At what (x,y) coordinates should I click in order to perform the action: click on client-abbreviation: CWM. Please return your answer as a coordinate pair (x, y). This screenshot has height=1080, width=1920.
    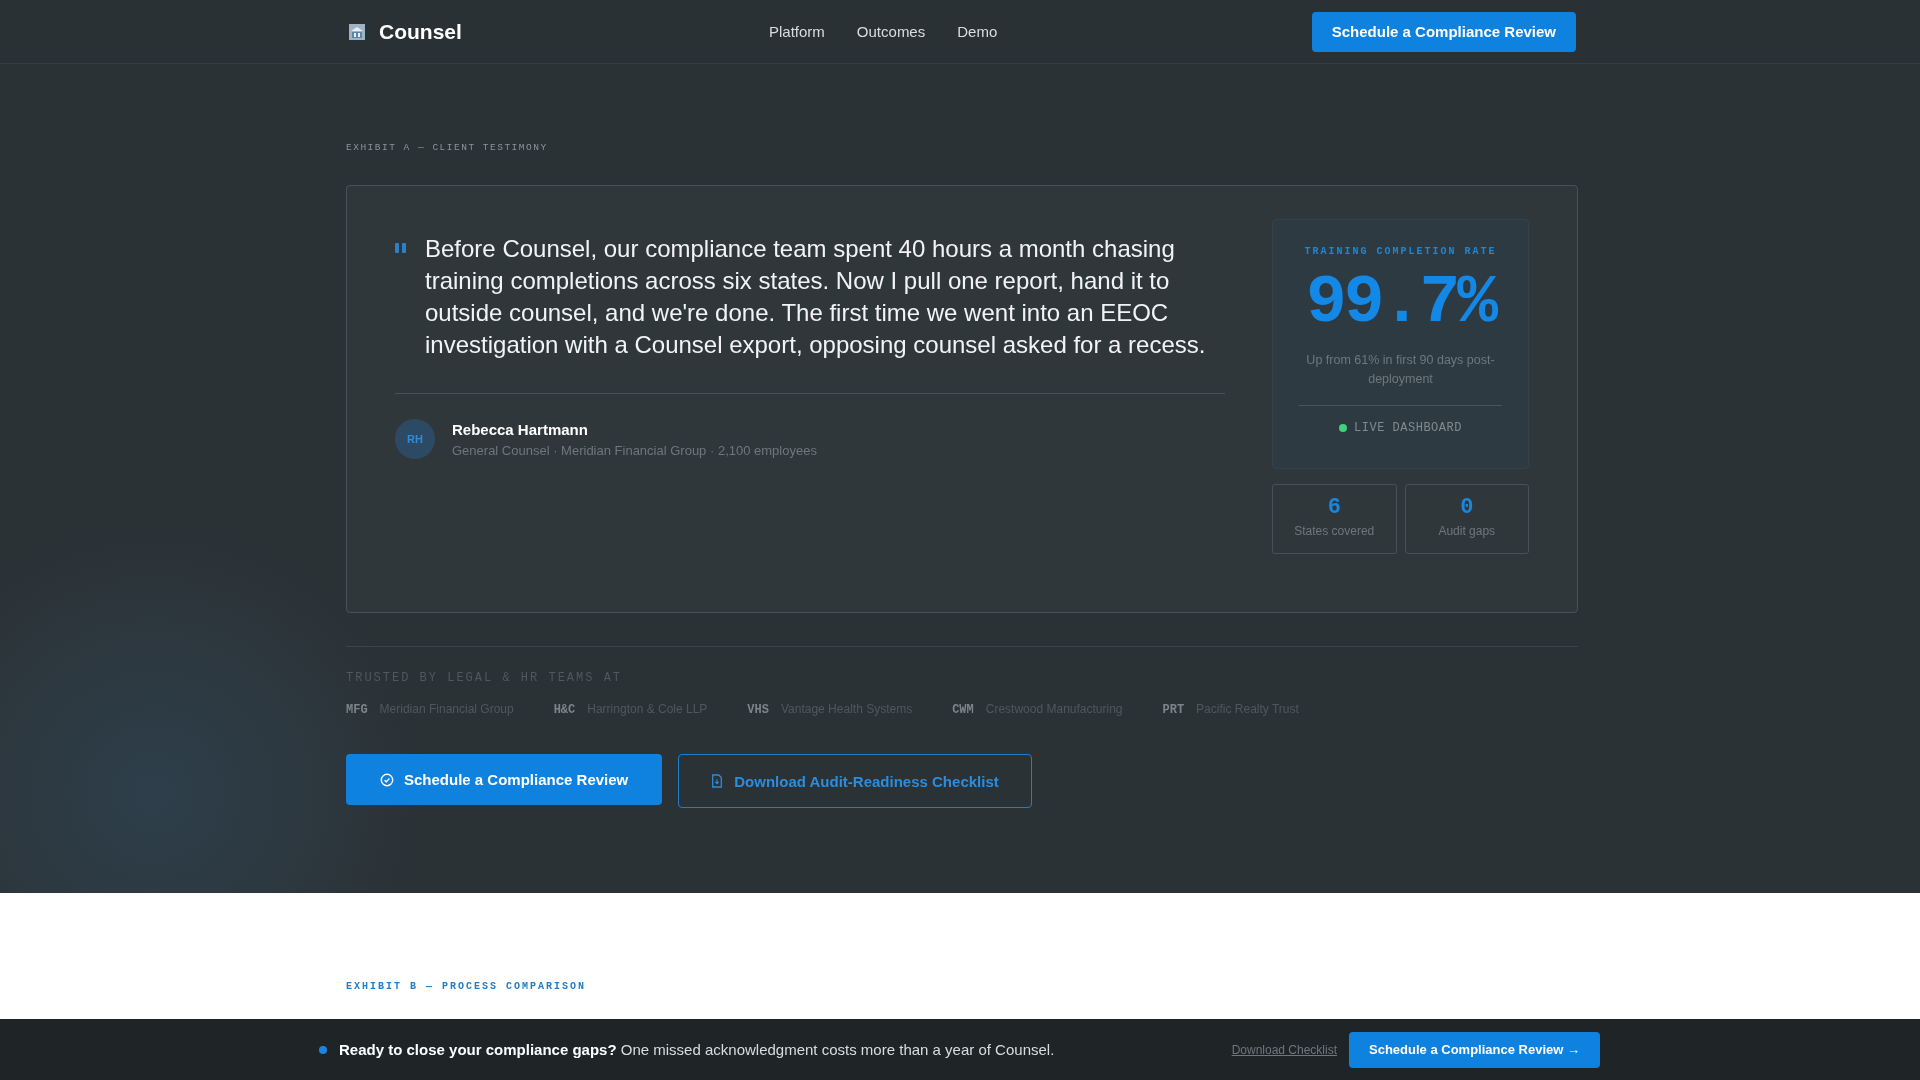
    Looking at the image, I should click on (963, 710).